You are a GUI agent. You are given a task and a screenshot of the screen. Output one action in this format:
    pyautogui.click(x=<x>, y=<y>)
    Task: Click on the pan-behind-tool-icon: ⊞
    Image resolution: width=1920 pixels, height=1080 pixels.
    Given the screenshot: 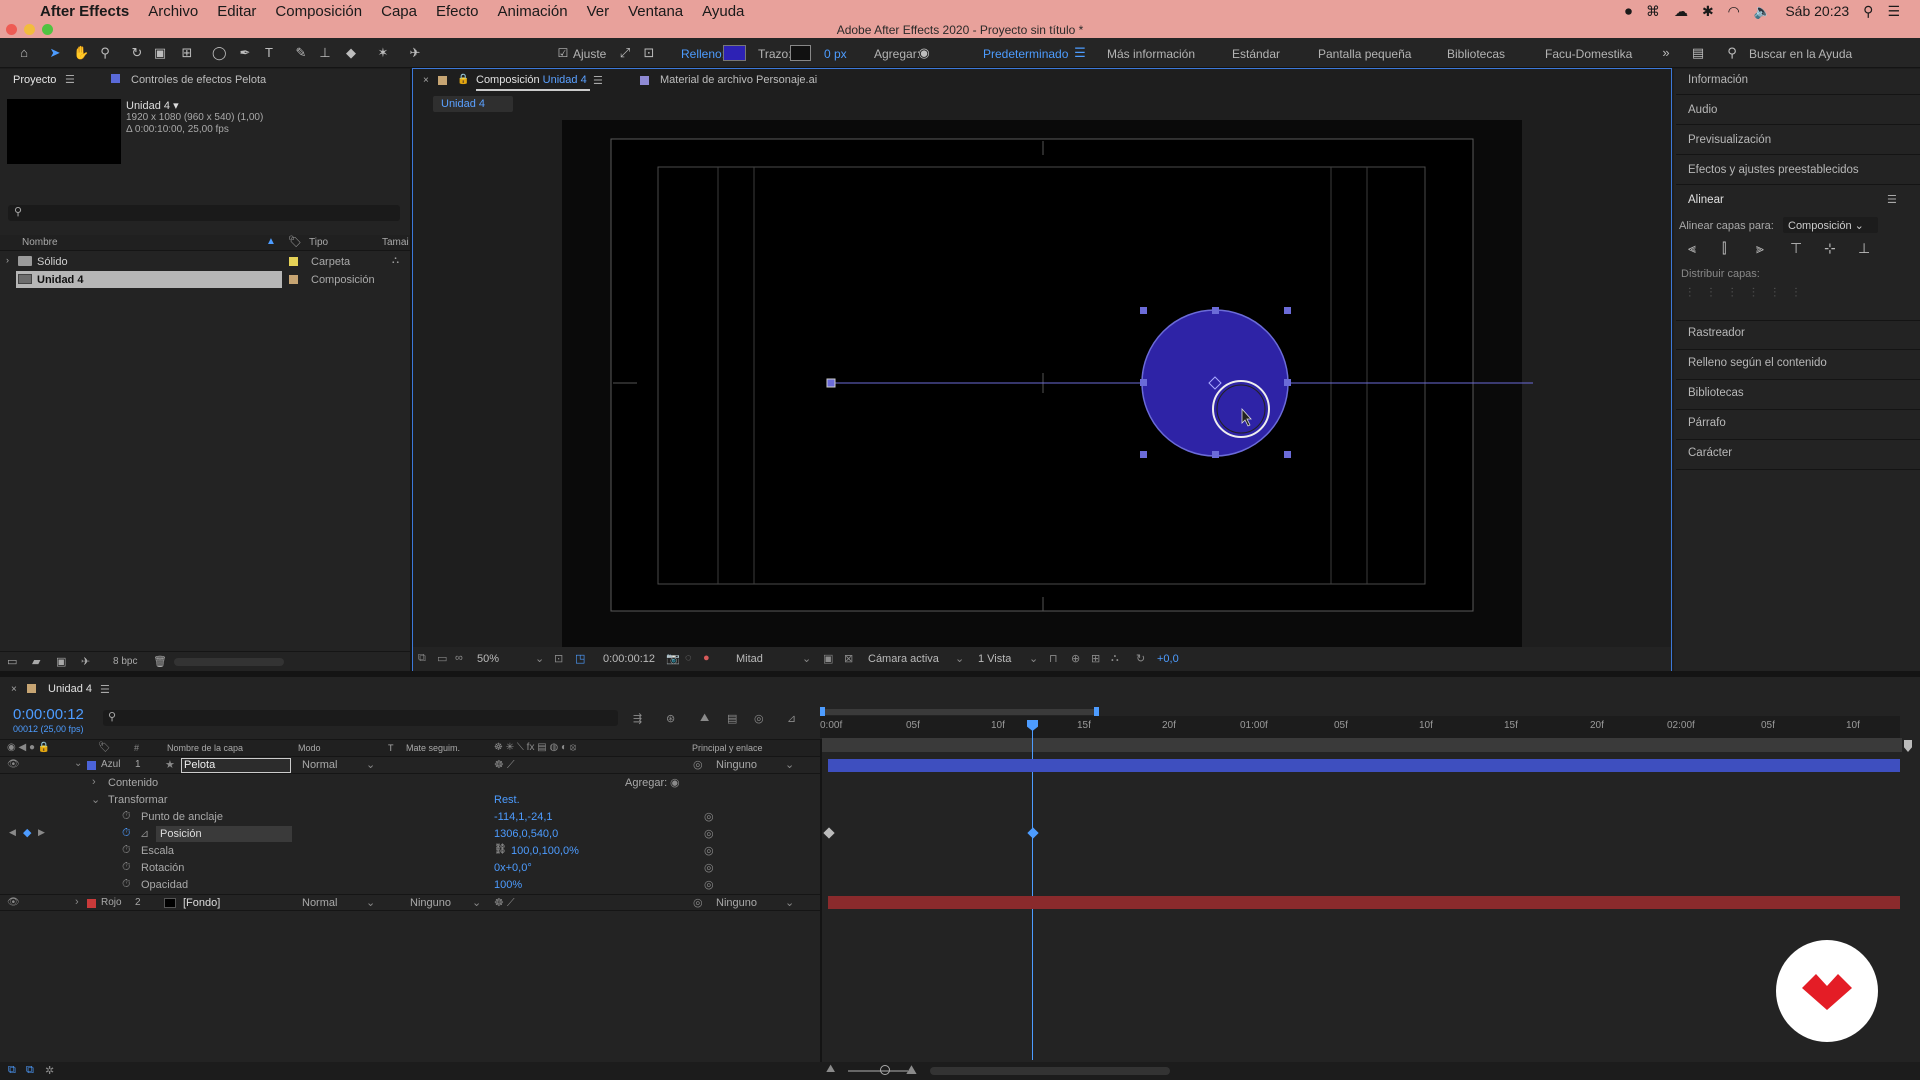 What is the action you would take?
    pyautogui.click(x=187, y=53)
    